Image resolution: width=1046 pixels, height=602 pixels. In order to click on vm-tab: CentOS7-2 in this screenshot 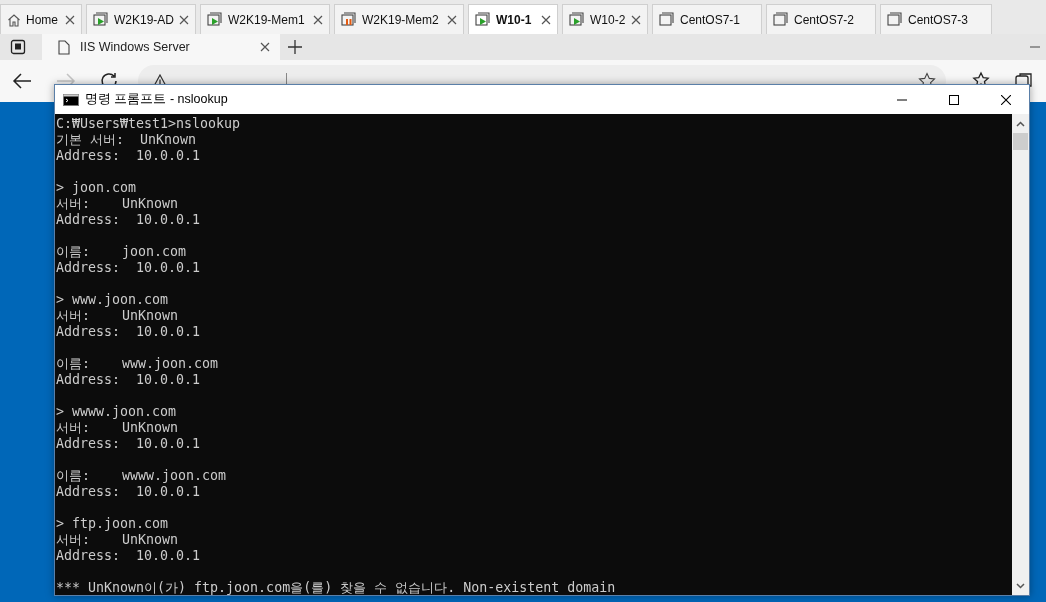, I will do `click(821, 19)`.